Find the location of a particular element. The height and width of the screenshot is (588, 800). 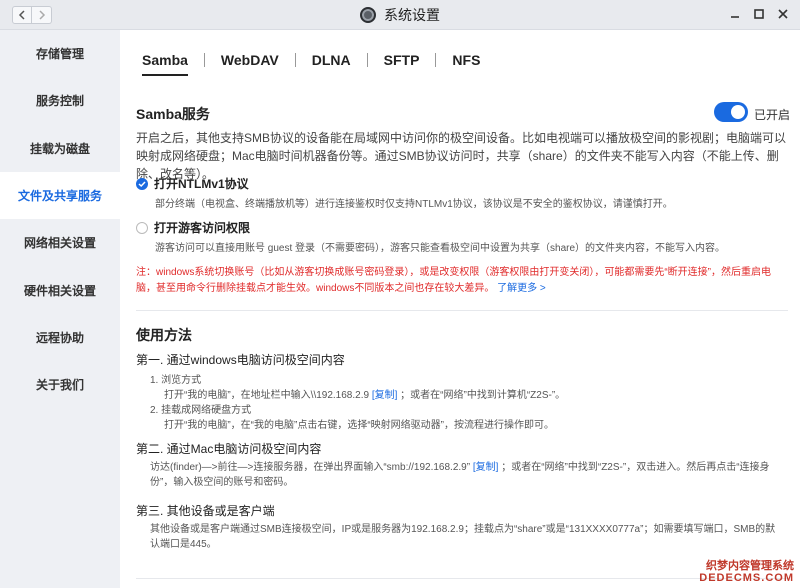

sidebar-item-remote-assist: 远程协助 is located at coordinates (60, 337).